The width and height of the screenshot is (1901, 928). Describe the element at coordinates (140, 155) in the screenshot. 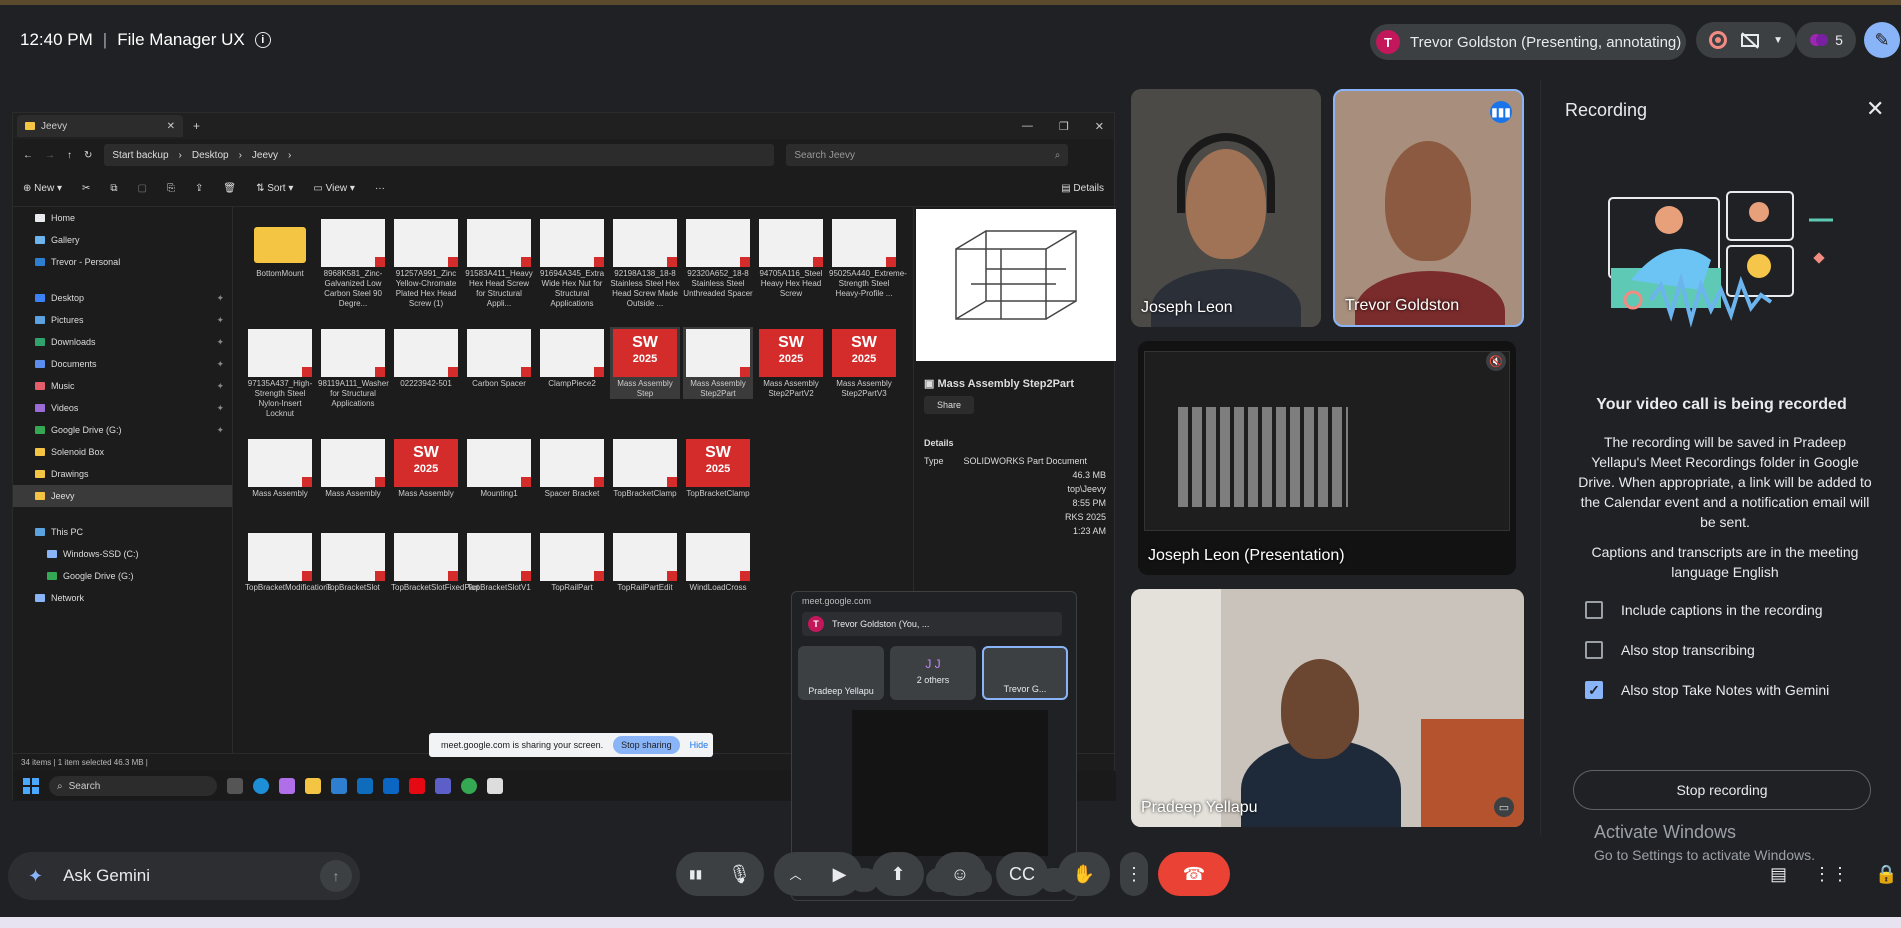

I see `breadcrumb-item: Start backup` at that location.